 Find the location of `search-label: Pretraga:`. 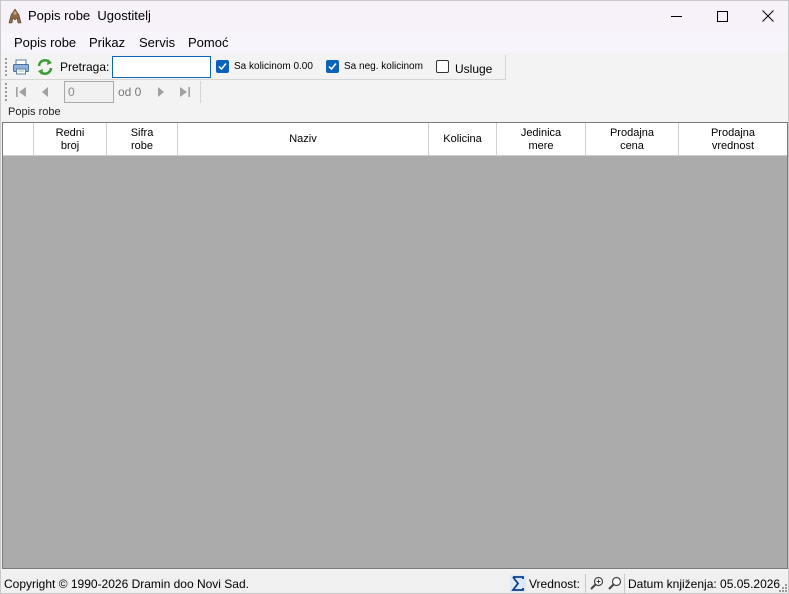

search-label: Pretraga: is located at coordinates (85, 67).